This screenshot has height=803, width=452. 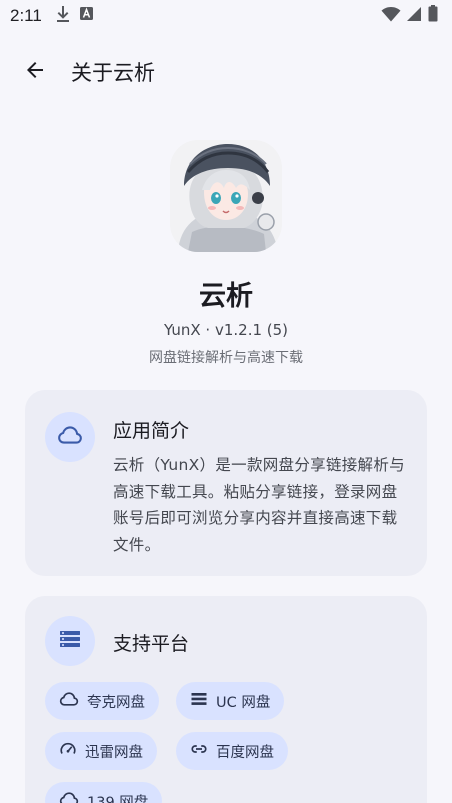 I want to click on chip-label: UC 网盘, so click(x=243, y=702).